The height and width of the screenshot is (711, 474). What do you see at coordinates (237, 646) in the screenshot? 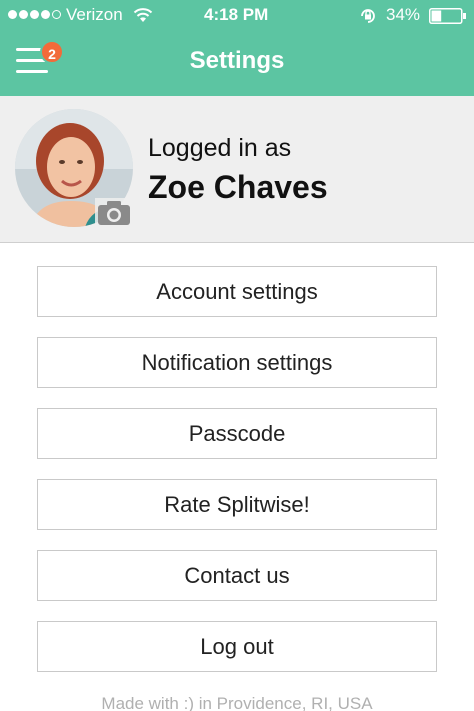
I see `log-out-button: Log out` at bounding box center [237, 646].